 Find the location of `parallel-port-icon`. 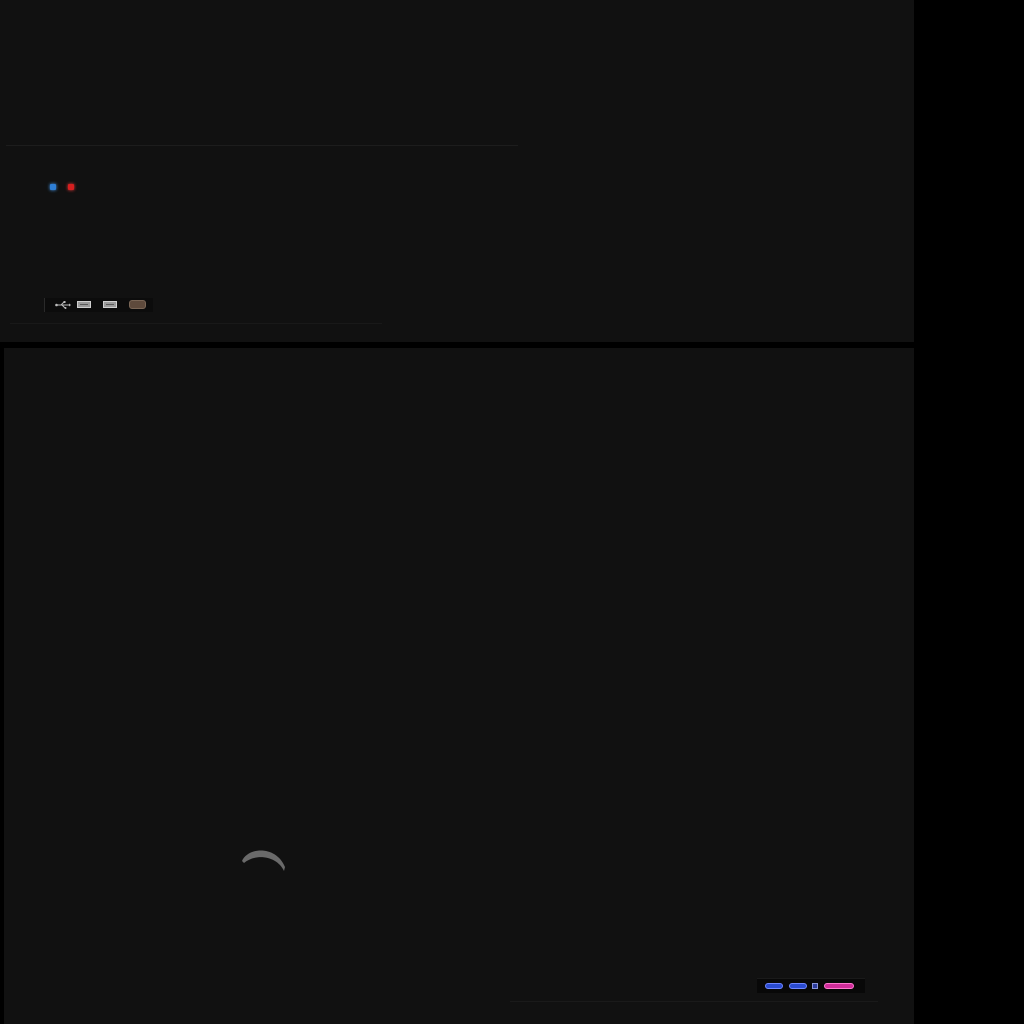

parallel-port-icon is located at coordinates (839, 986).